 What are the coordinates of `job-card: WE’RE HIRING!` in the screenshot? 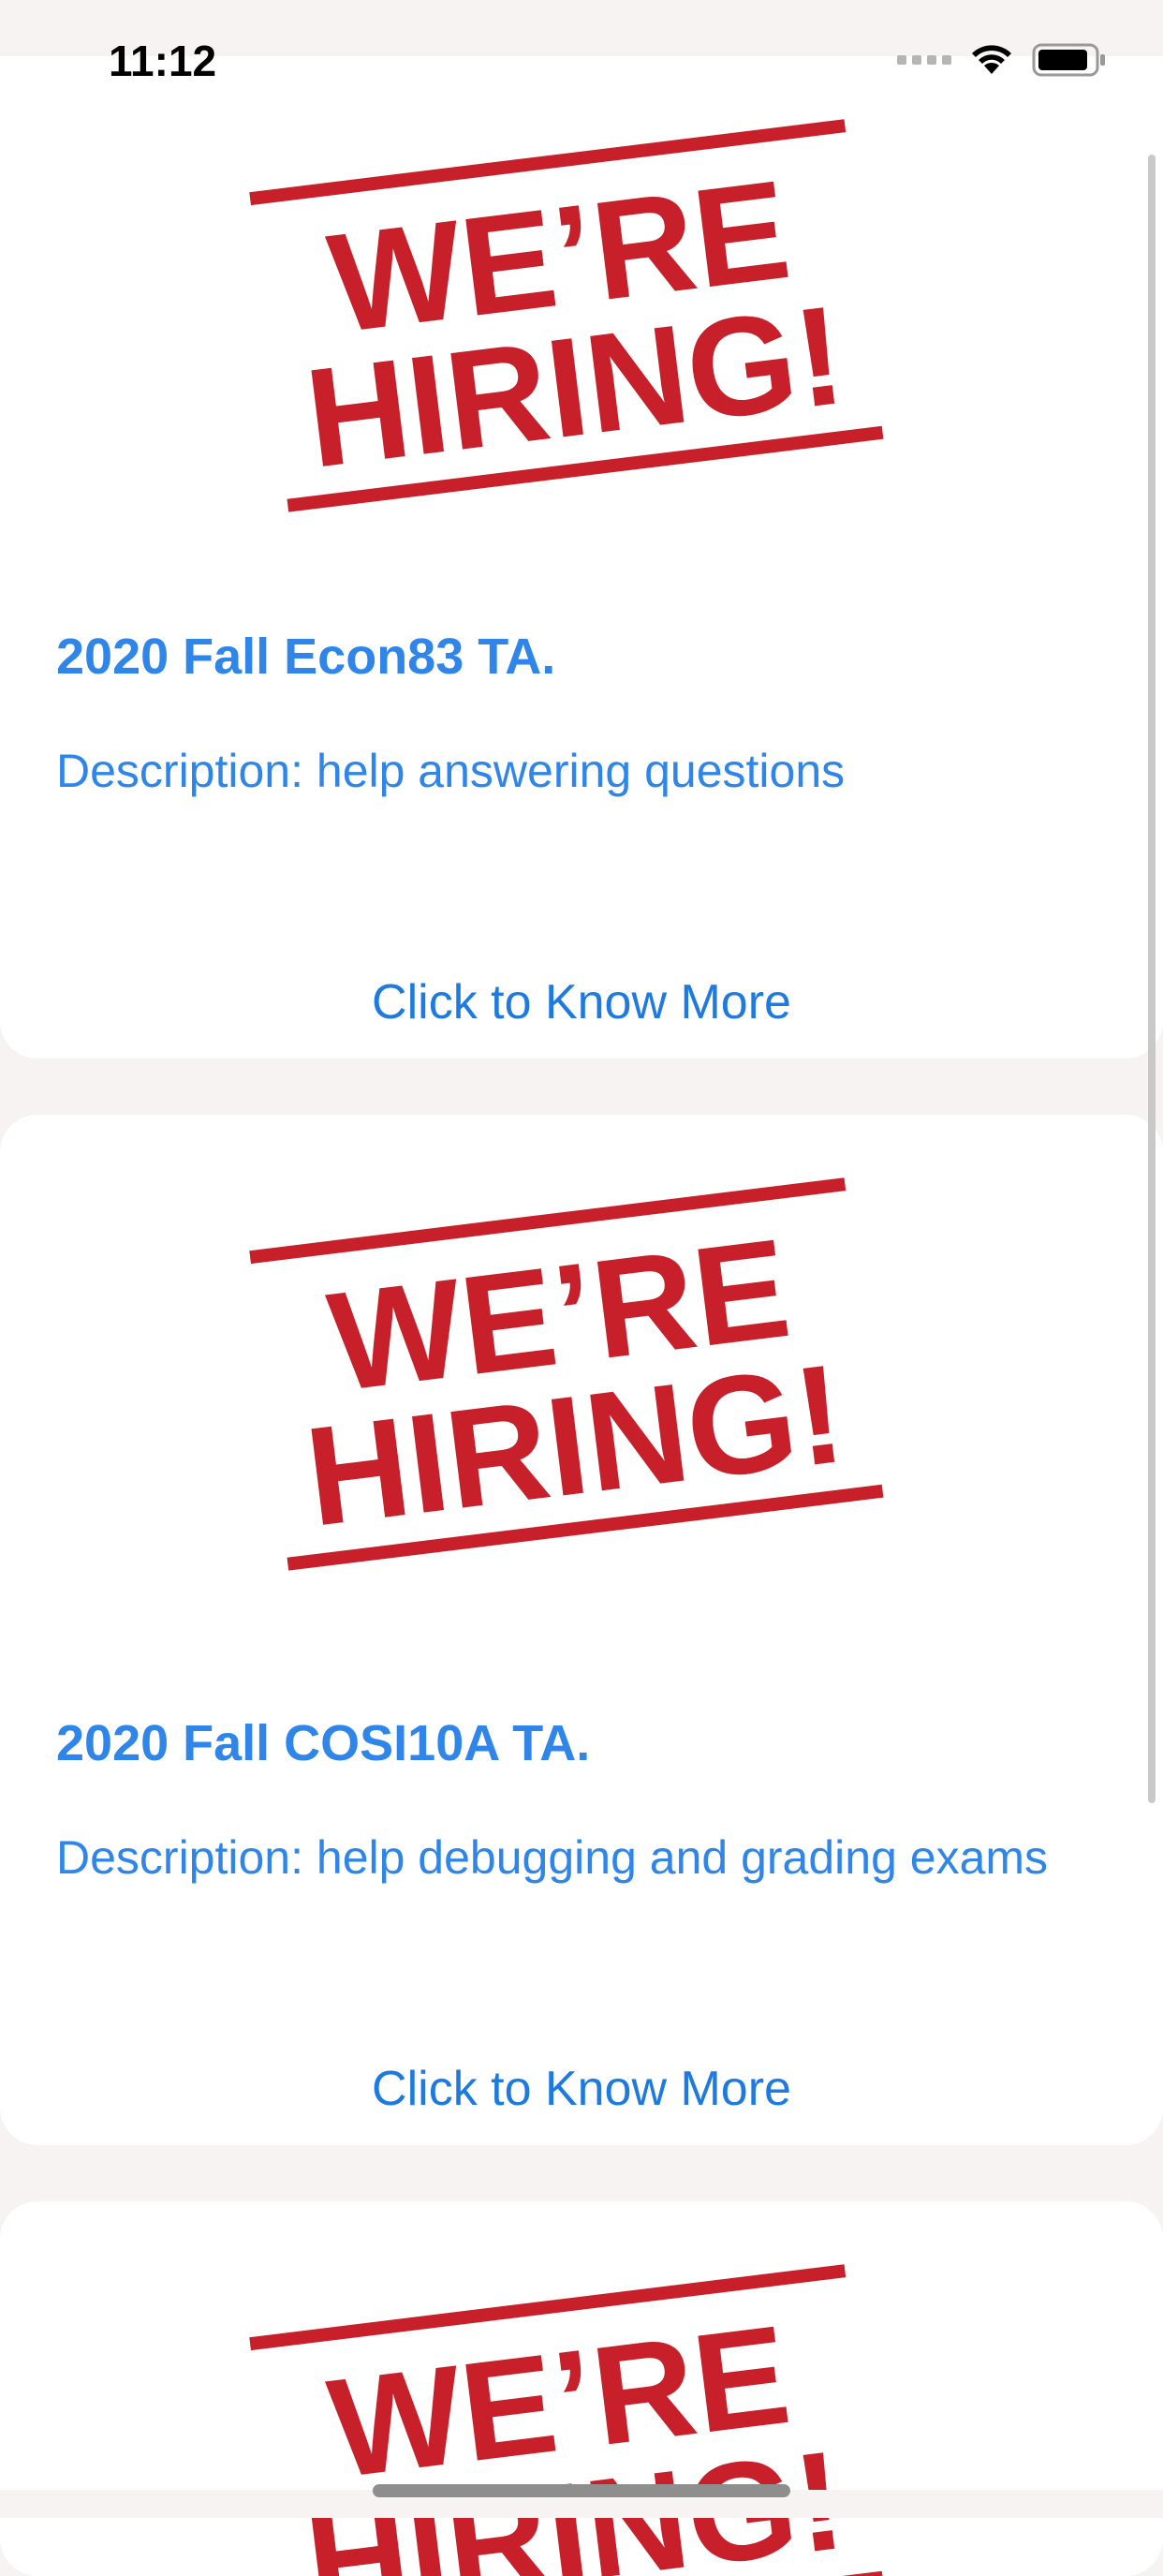 It's located at (581, 2388).